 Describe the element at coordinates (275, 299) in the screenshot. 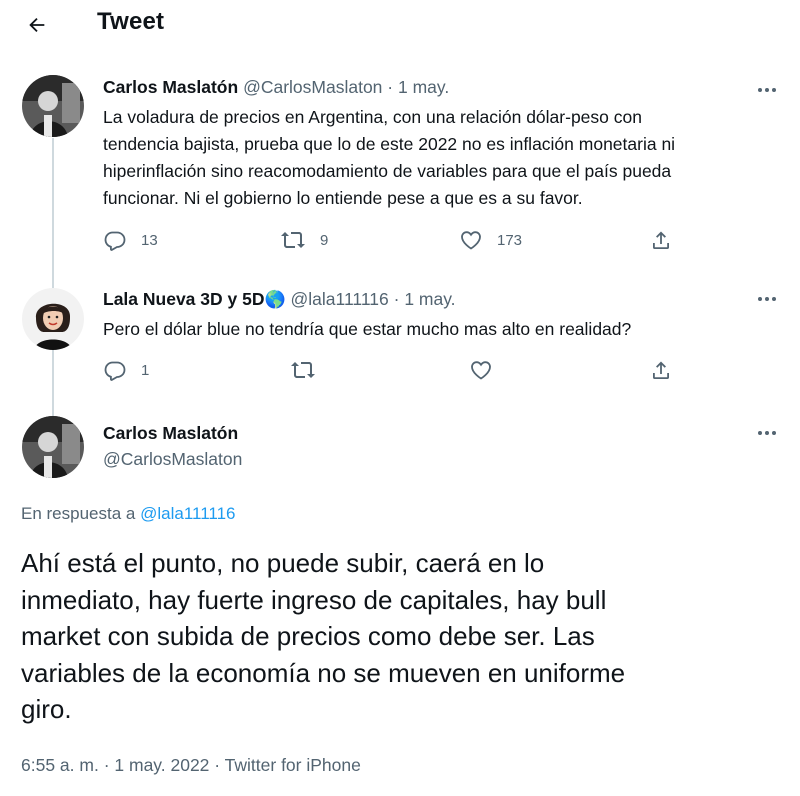

I see `globe-emoji: 🌎` at that location.